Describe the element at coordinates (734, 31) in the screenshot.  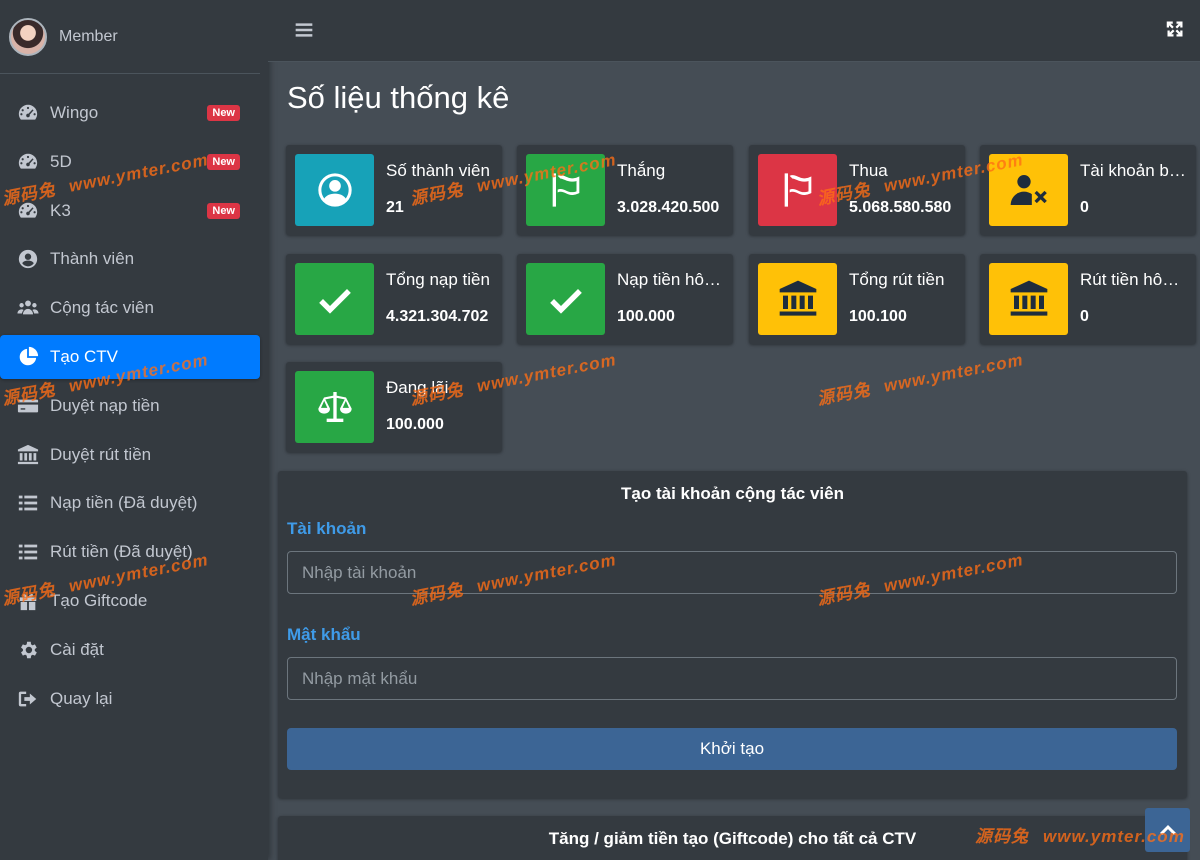
I see `top-navbar` at that location.